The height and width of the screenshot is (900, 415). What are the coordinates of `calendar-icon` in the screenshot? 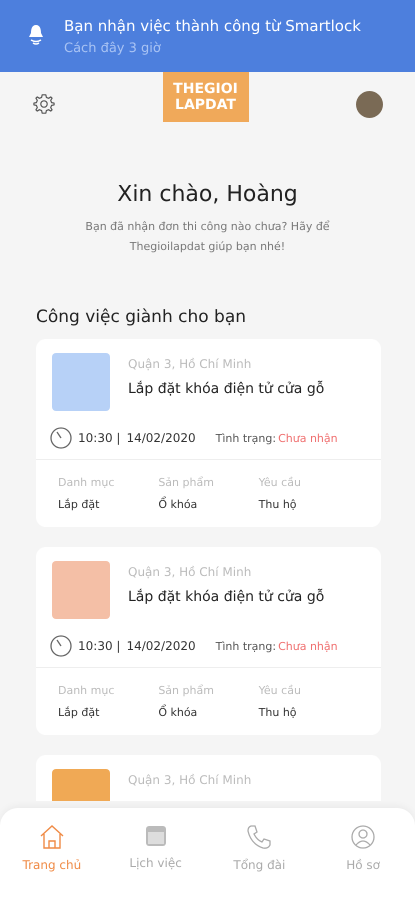 It's located at (156, 836).